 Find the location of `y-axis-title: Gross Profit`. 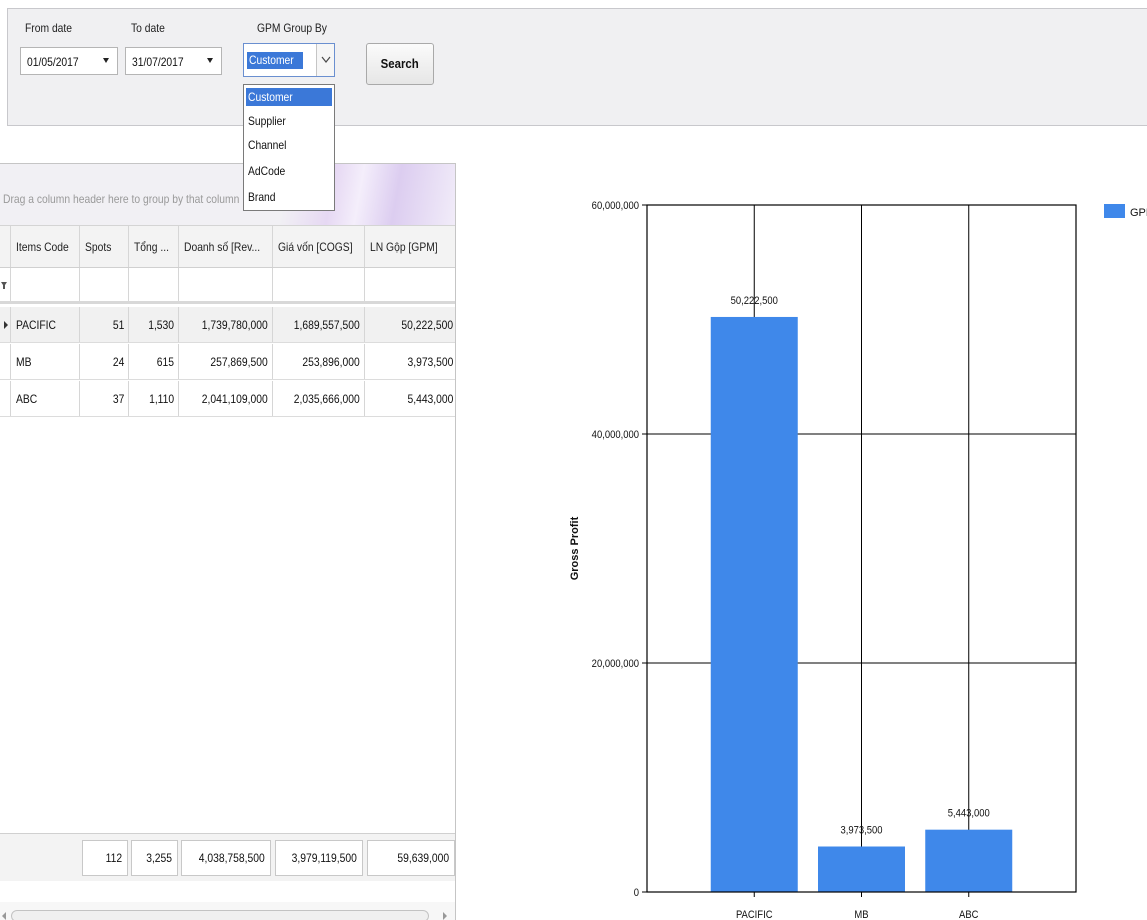

y-axis-title: Gross Profit is located at coordinates (575, 548).